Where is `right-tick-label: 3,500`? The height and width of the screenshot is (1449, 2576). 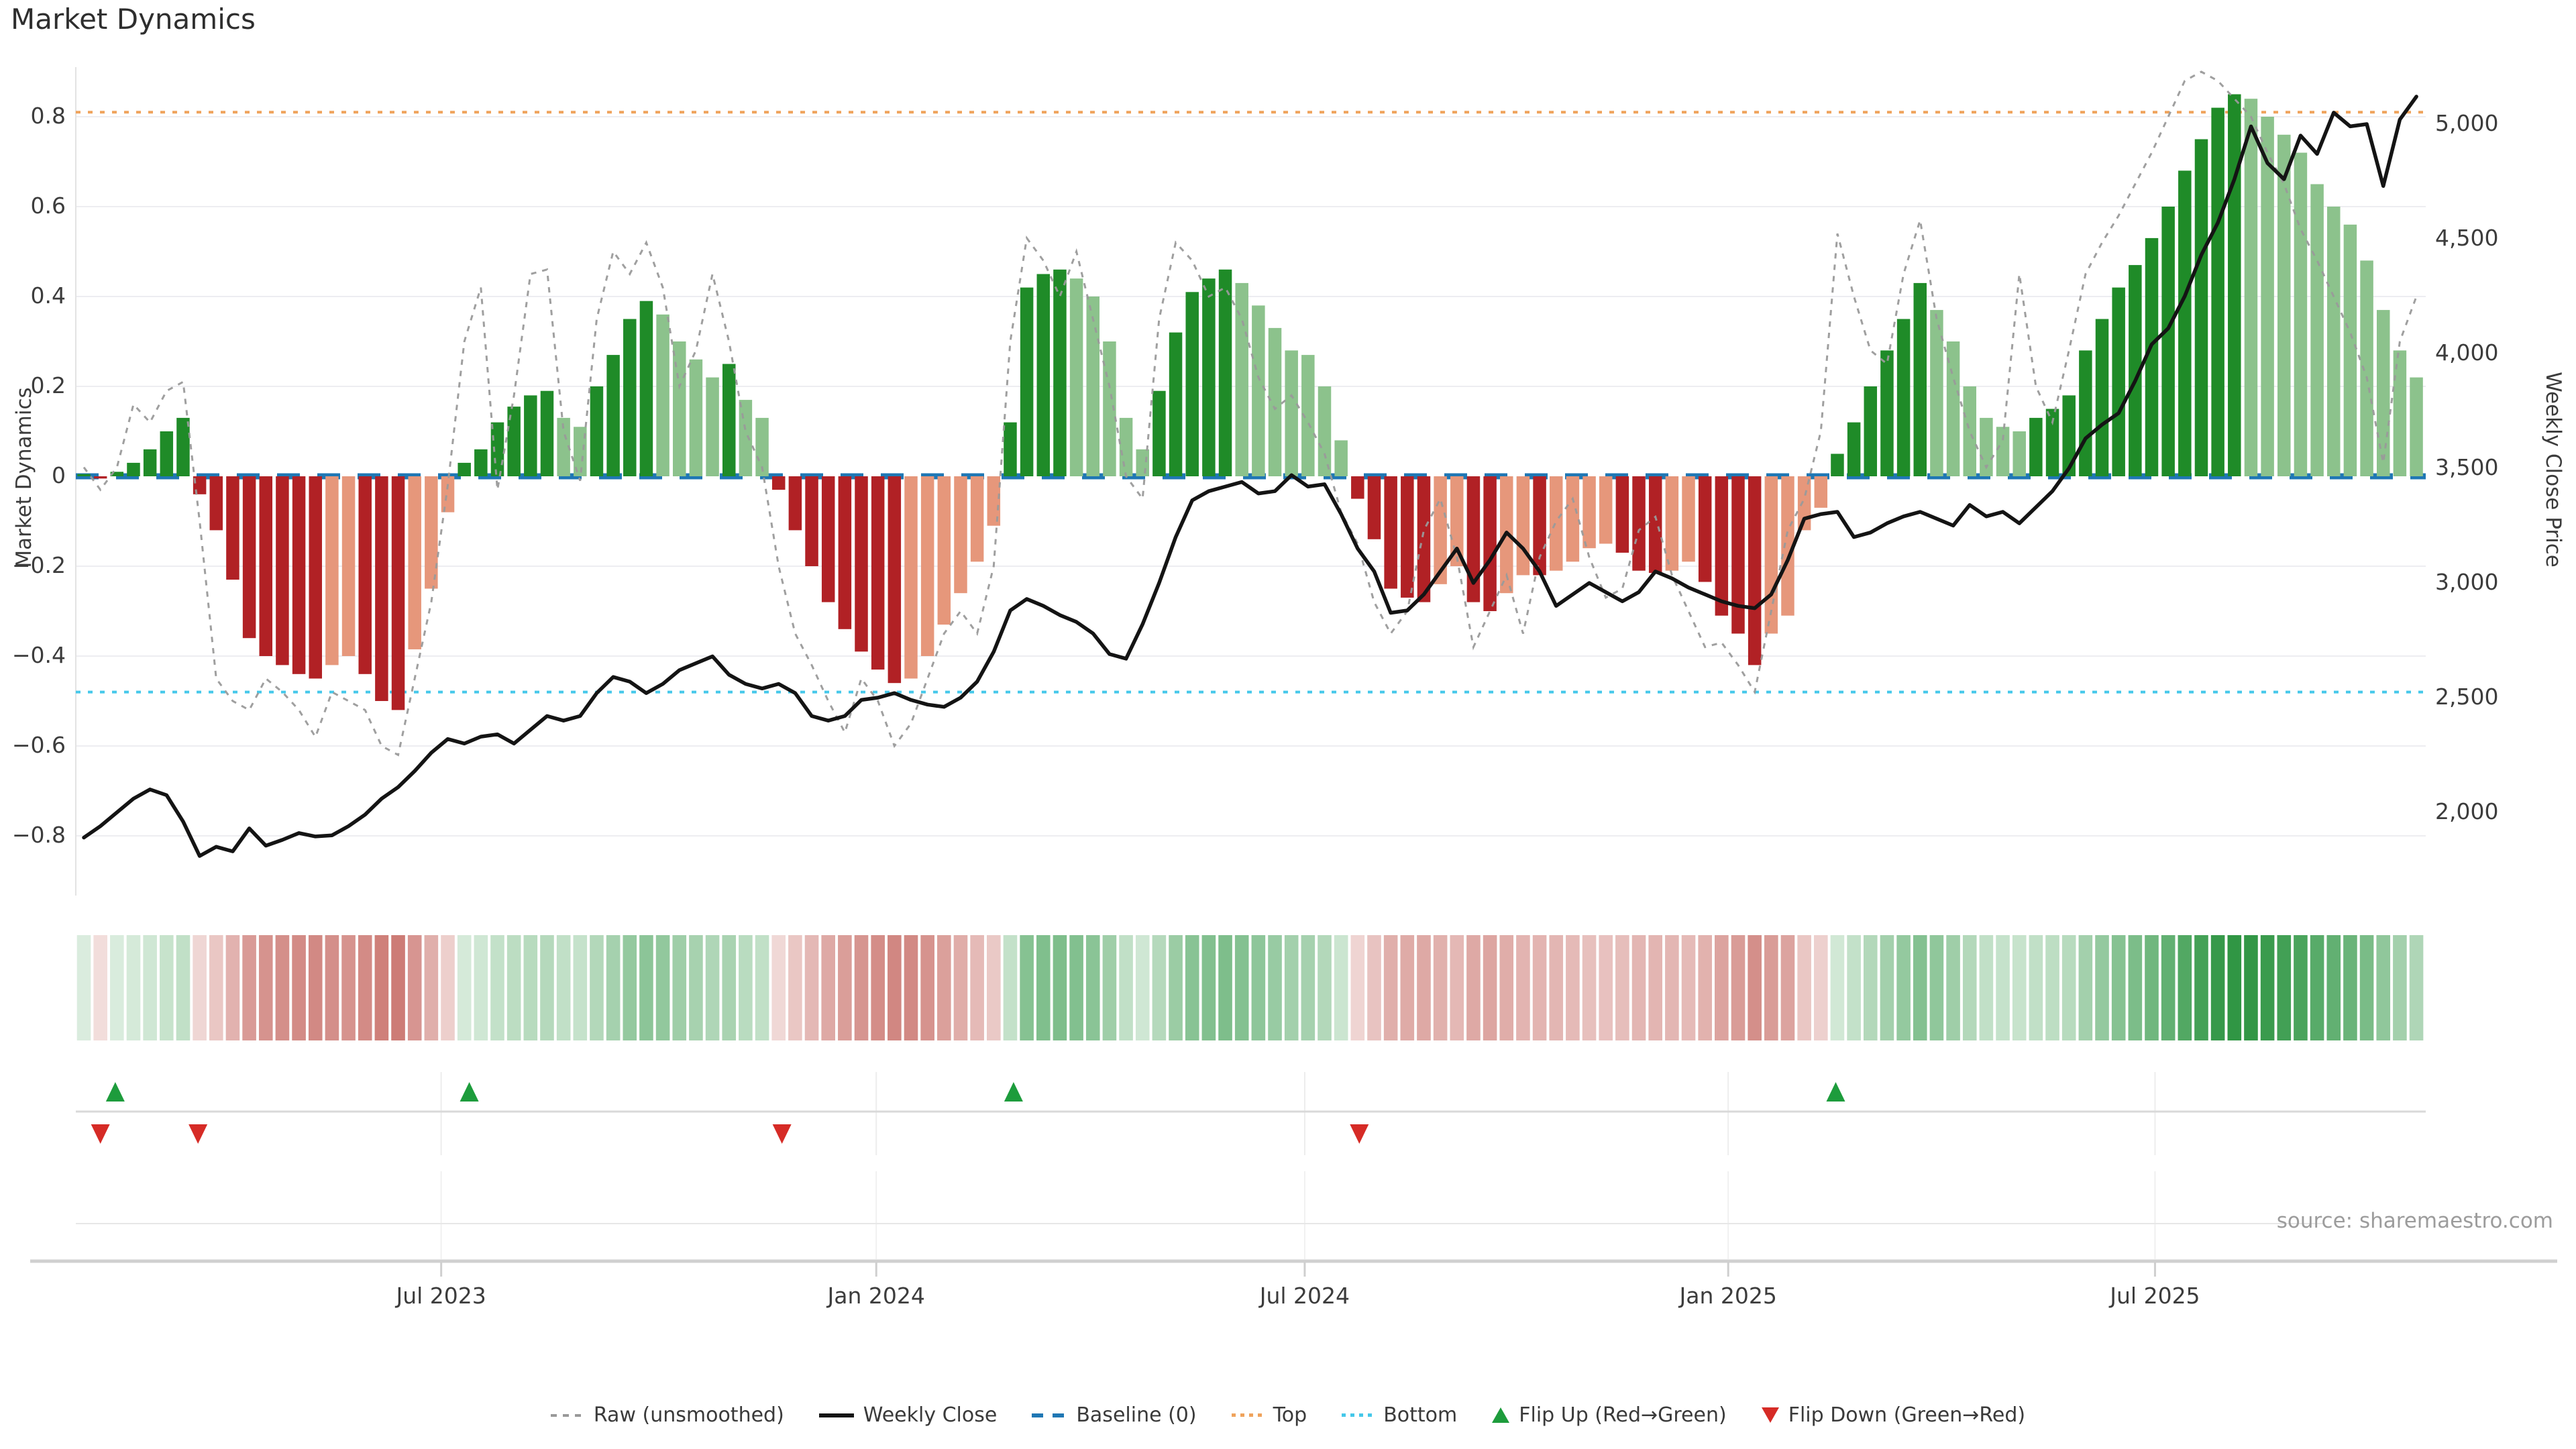
right-tick-label: 3,500 is located at coordinates (2467, 467).